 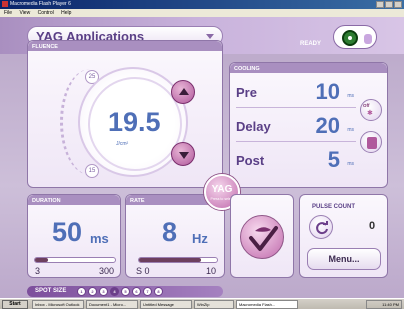 What do you see at coordinates (66, 13) in the screenshot?
I see `menu-help: Help` at bounding box center [66, 13].